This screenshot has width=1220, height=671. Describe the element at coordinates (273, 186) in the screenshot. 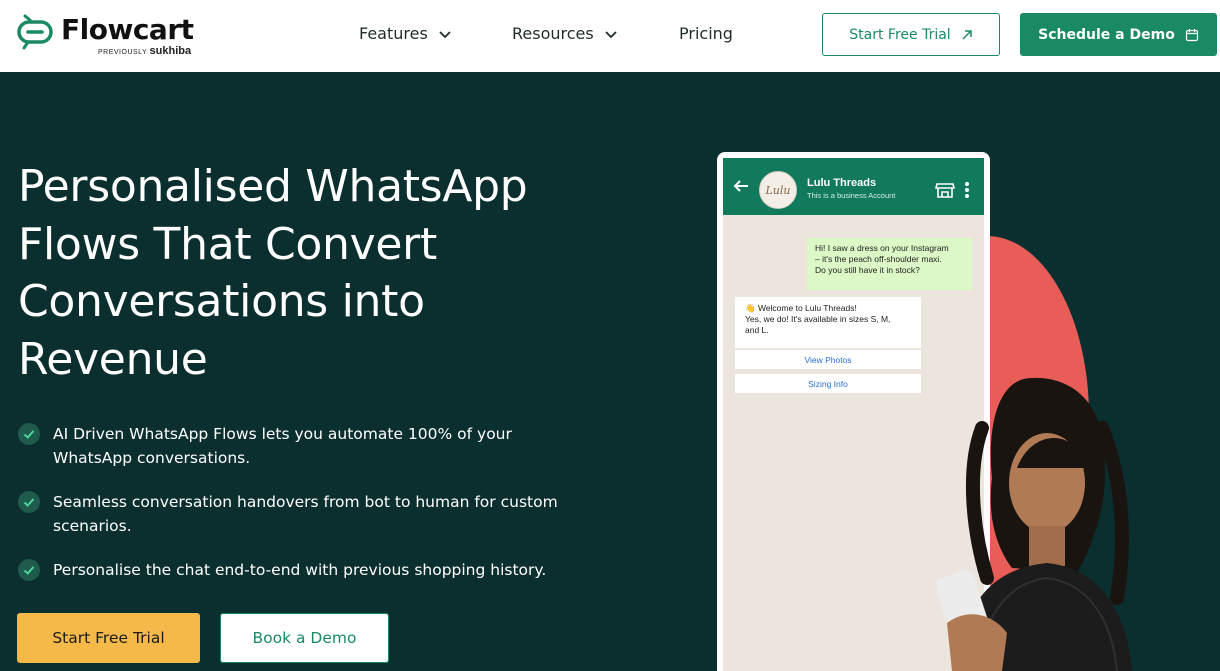

I see `headline-line-1: Personalised WhatsApp` at that location.